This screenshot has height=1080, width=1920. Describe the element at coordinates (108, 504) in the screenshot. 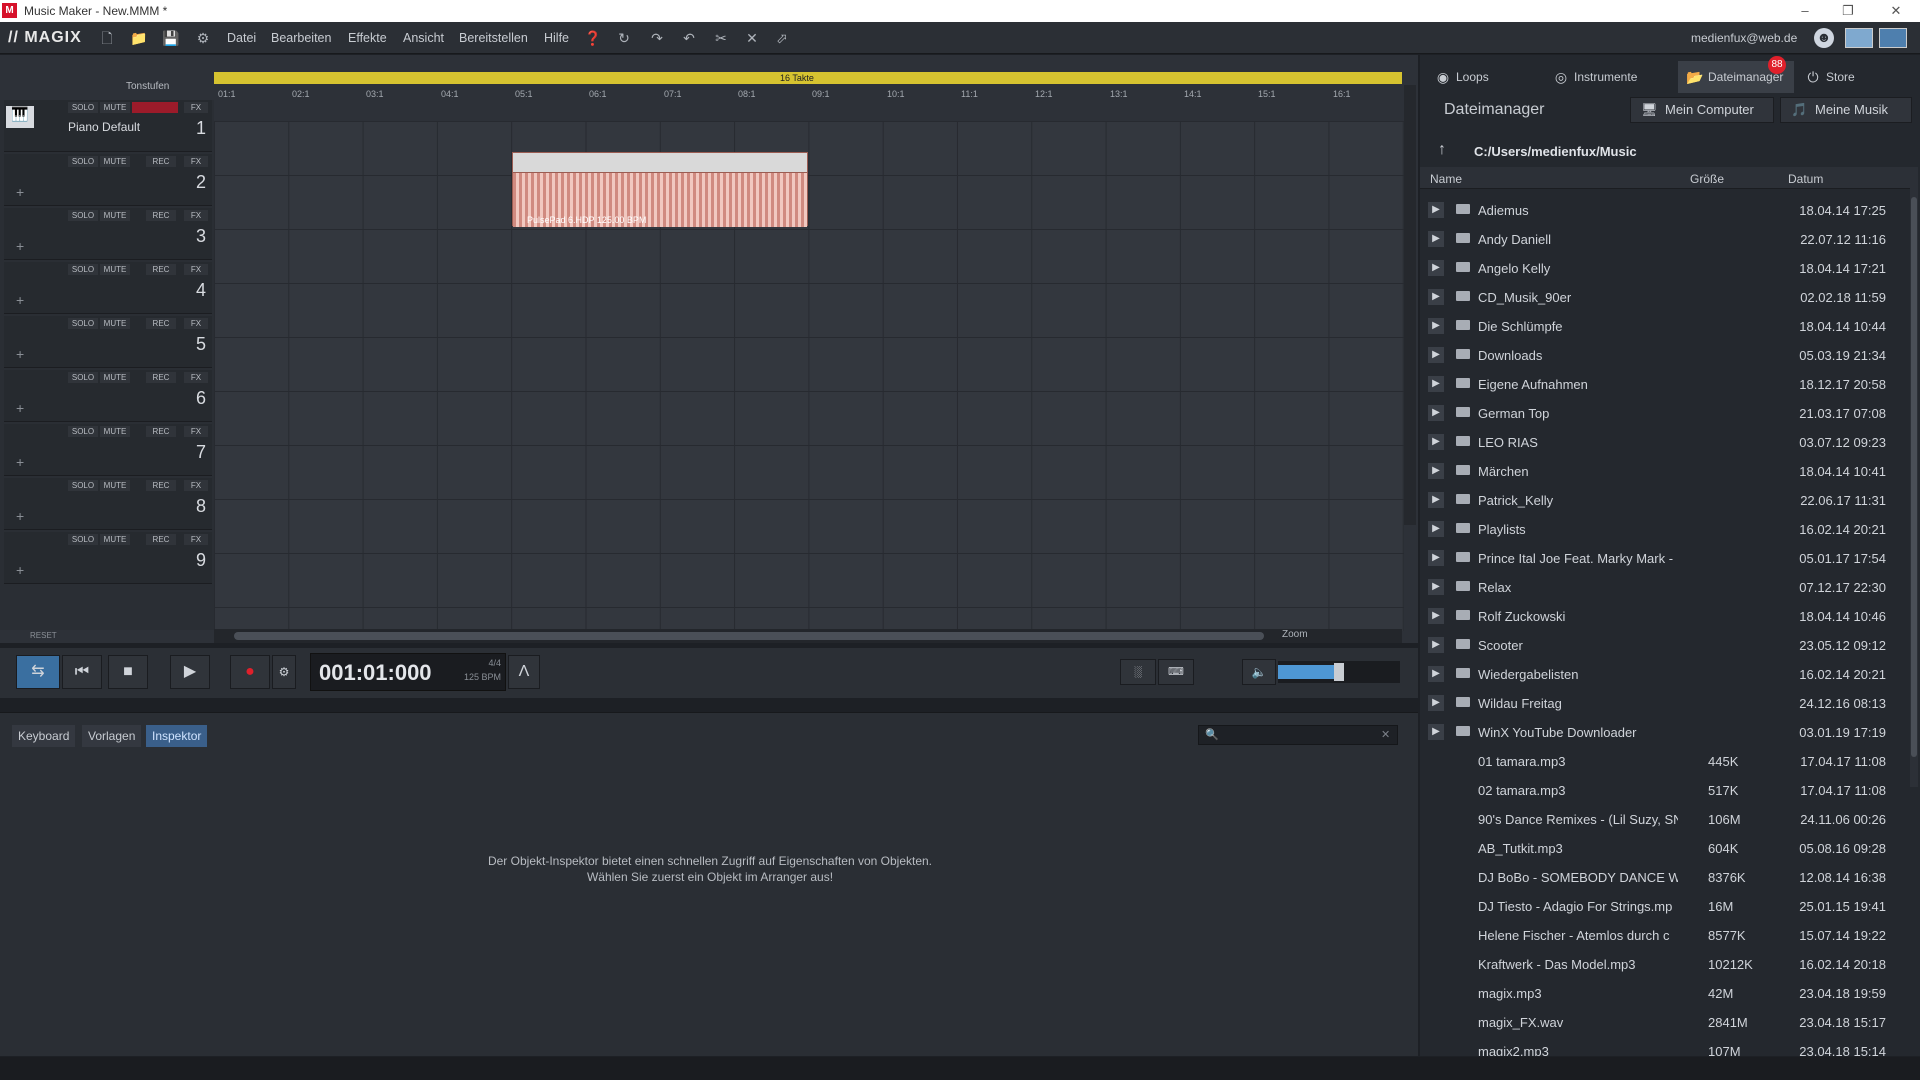

I see `track-header-8: + SOLO MUTE REC FX 8` at that location.